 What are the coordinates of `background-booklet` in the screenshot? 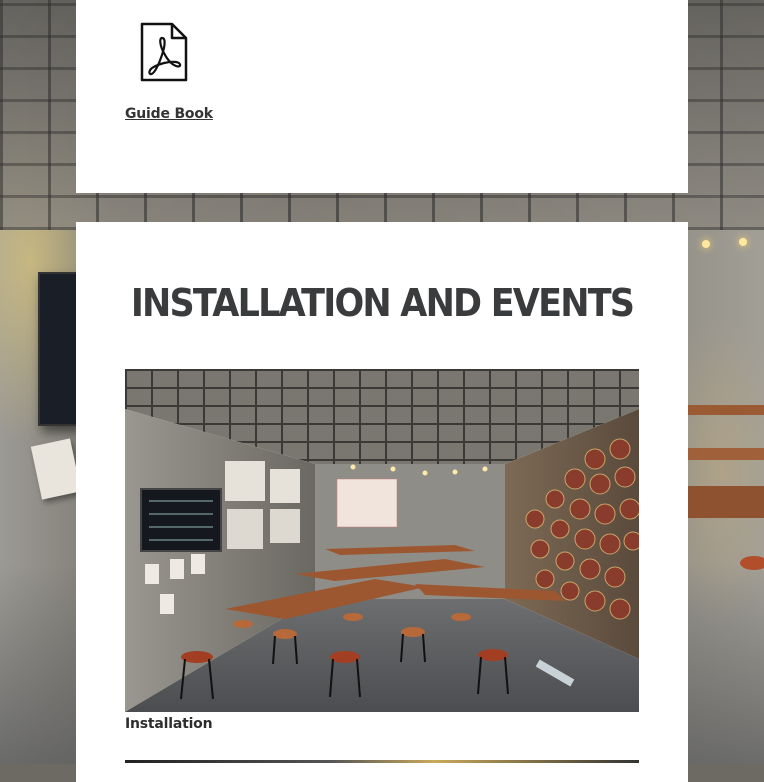 It's located at (56, 469).